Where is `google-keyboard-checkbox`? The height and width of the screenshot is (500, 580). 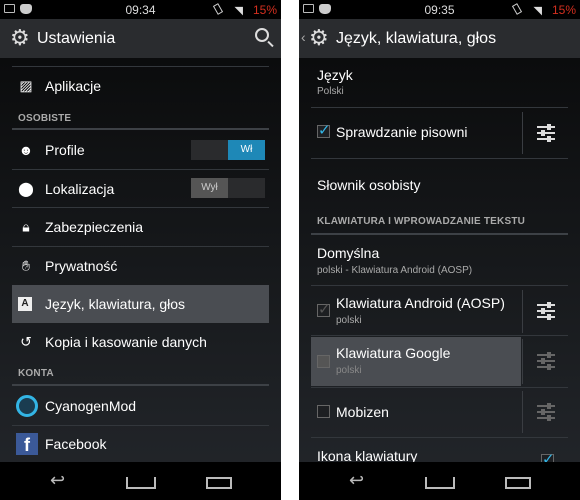
google-keyboard-checkbox is located at coordinates (323, 361).